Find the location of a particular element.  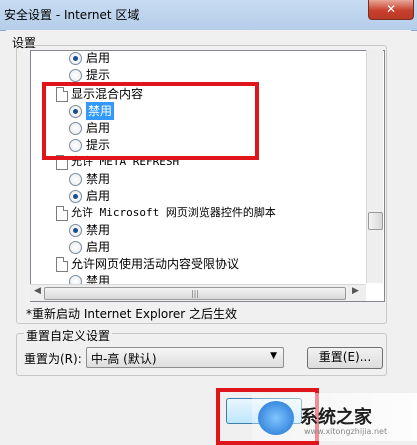

category-label: 允许网页使用活动内容受限协议 is located at coordinates (155, 264).